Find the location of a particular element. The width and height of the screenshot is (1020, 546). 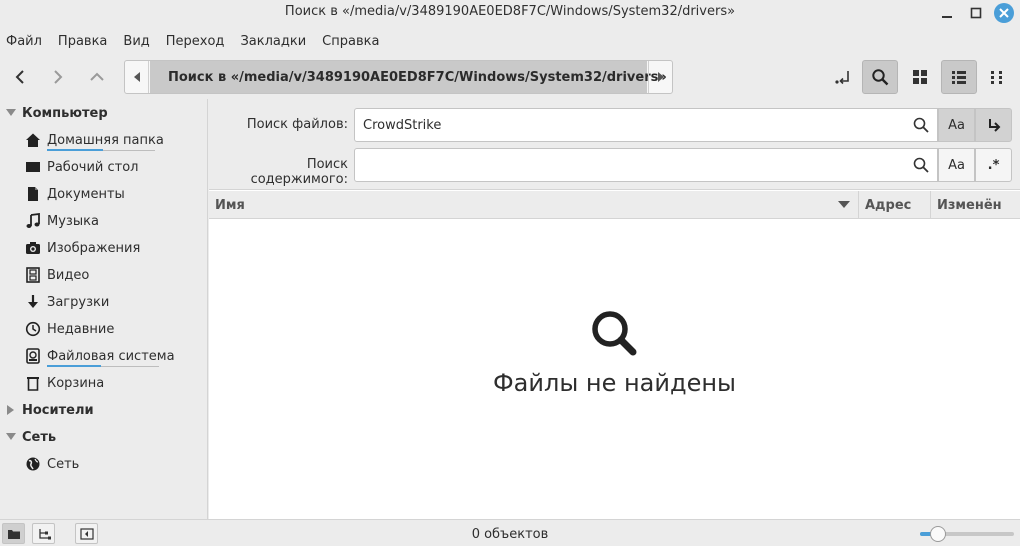

search-toggle-button is located at coordinates (880, 77).